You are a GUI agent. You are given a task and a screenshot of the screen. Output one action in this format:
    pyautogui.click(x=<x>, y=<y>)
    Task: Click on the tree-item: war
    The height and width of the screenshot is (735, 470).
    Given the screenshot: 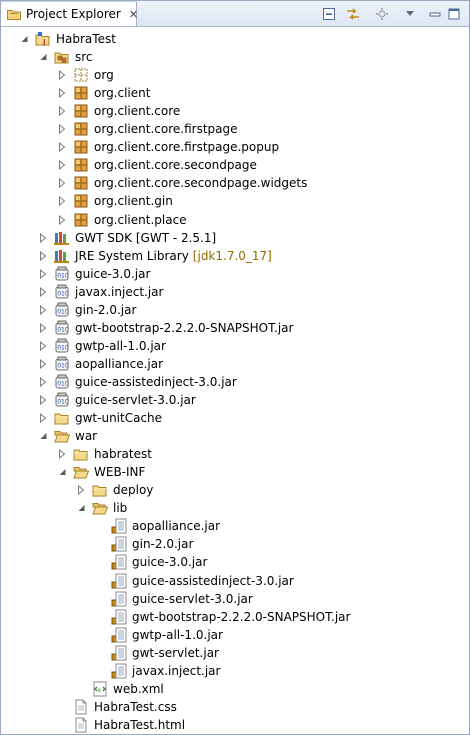 What is the action you would take?
    pyautogui.click(x=67, y=436)
    